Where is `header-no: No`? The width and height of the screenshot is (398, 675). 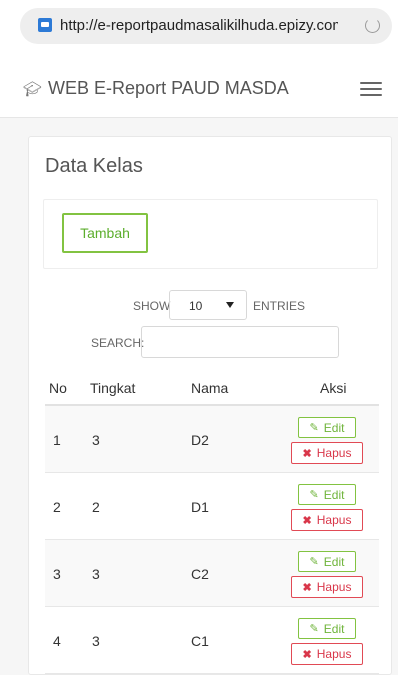
header-no: No is located at coordinates (58, 388).